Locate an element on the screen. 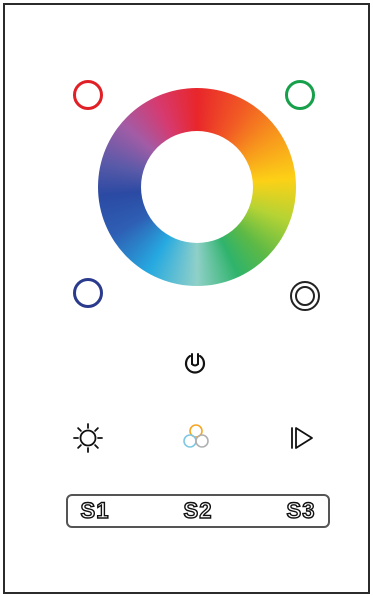  red-channel-button is located at coordinates (88, 95).